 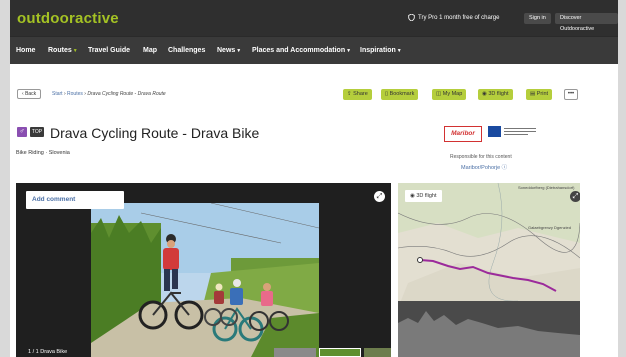 What do you see at coordinates (75, 94) in the screenshot?
I see `breadcrumb-routes: Routes` at bounding box center [75, 94].